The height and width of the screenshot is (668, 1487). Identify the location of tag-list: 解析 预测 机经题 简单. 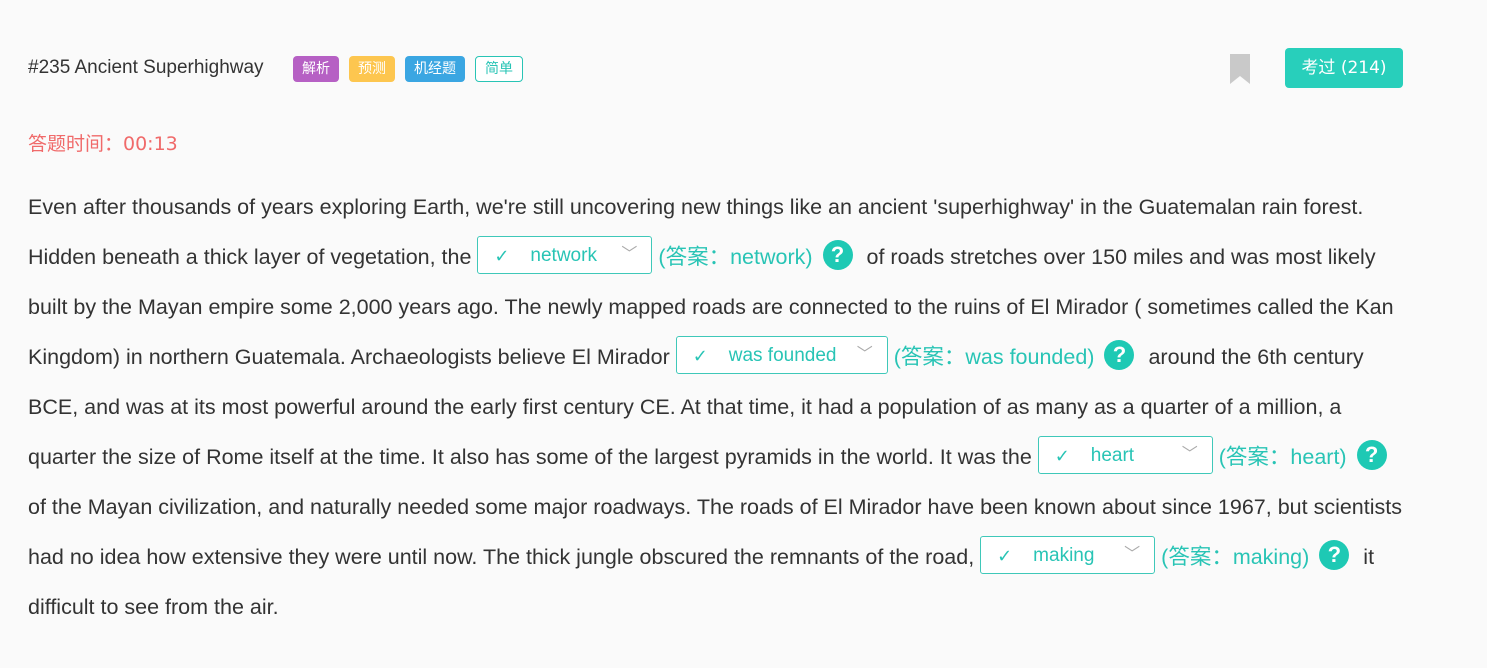
(408, 69).